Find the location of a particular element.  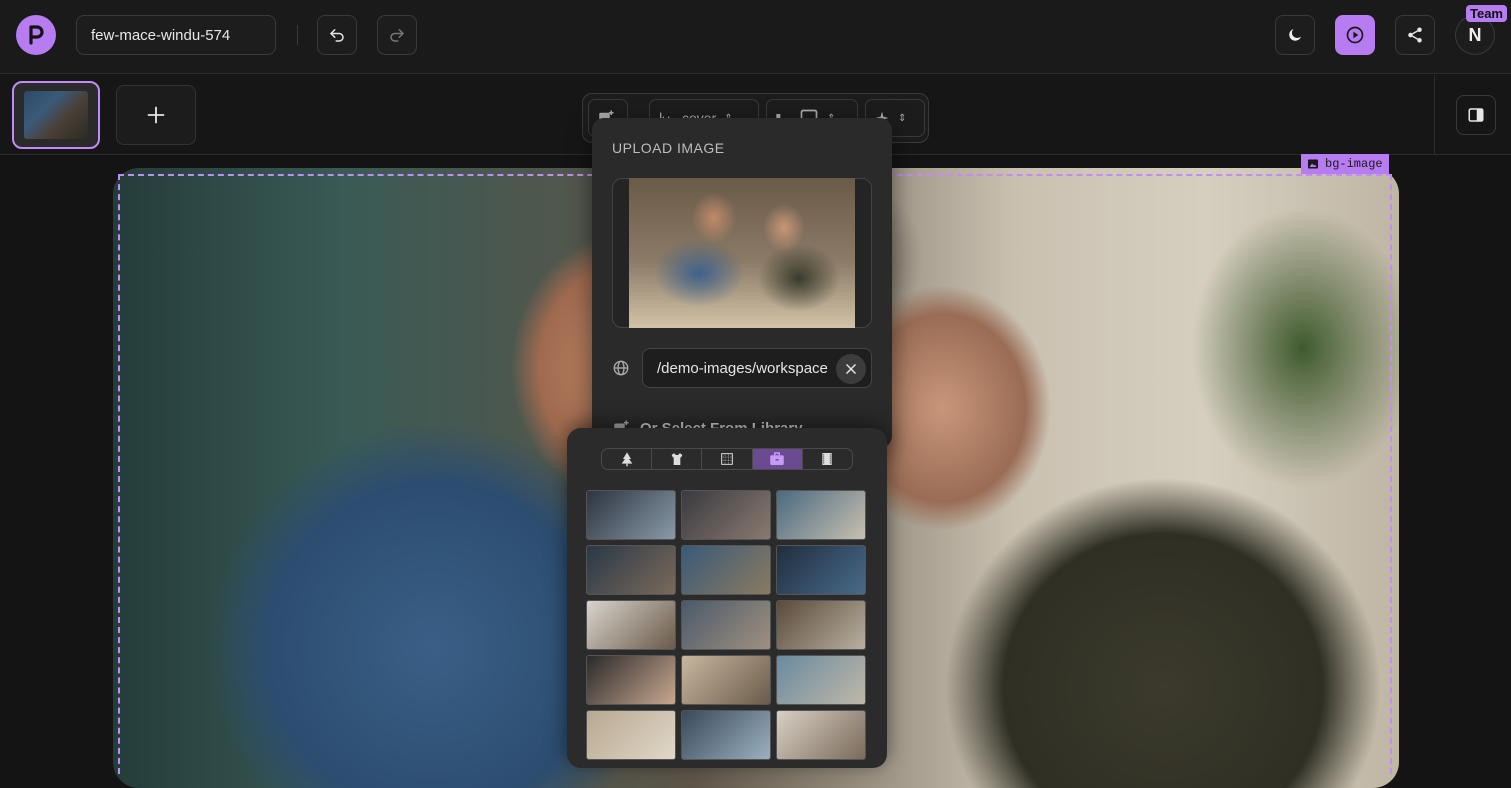

team-badge: Team is located at coordinates (1486, 13).